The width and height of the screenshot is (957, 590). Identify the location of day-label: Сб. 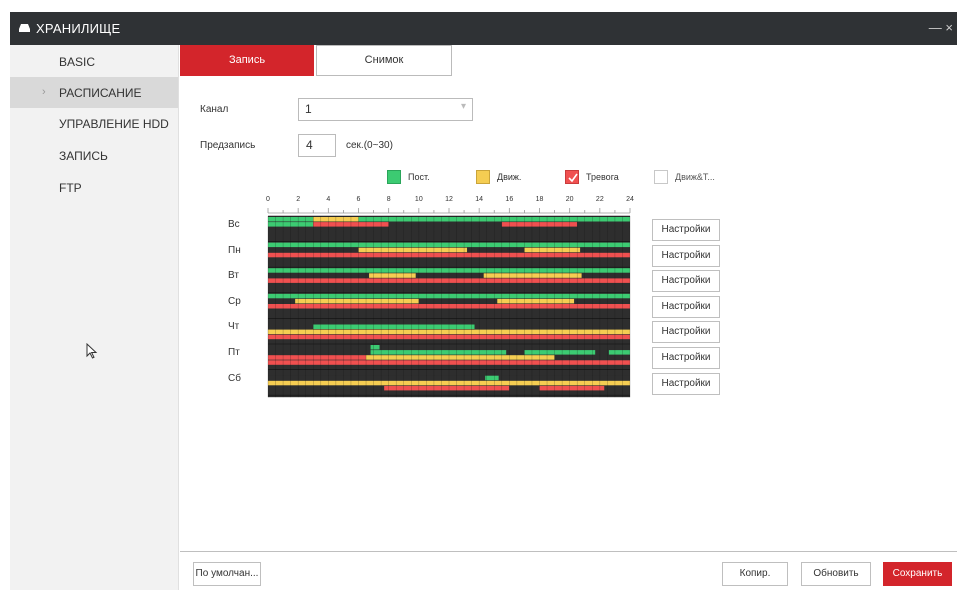
(234, 378).